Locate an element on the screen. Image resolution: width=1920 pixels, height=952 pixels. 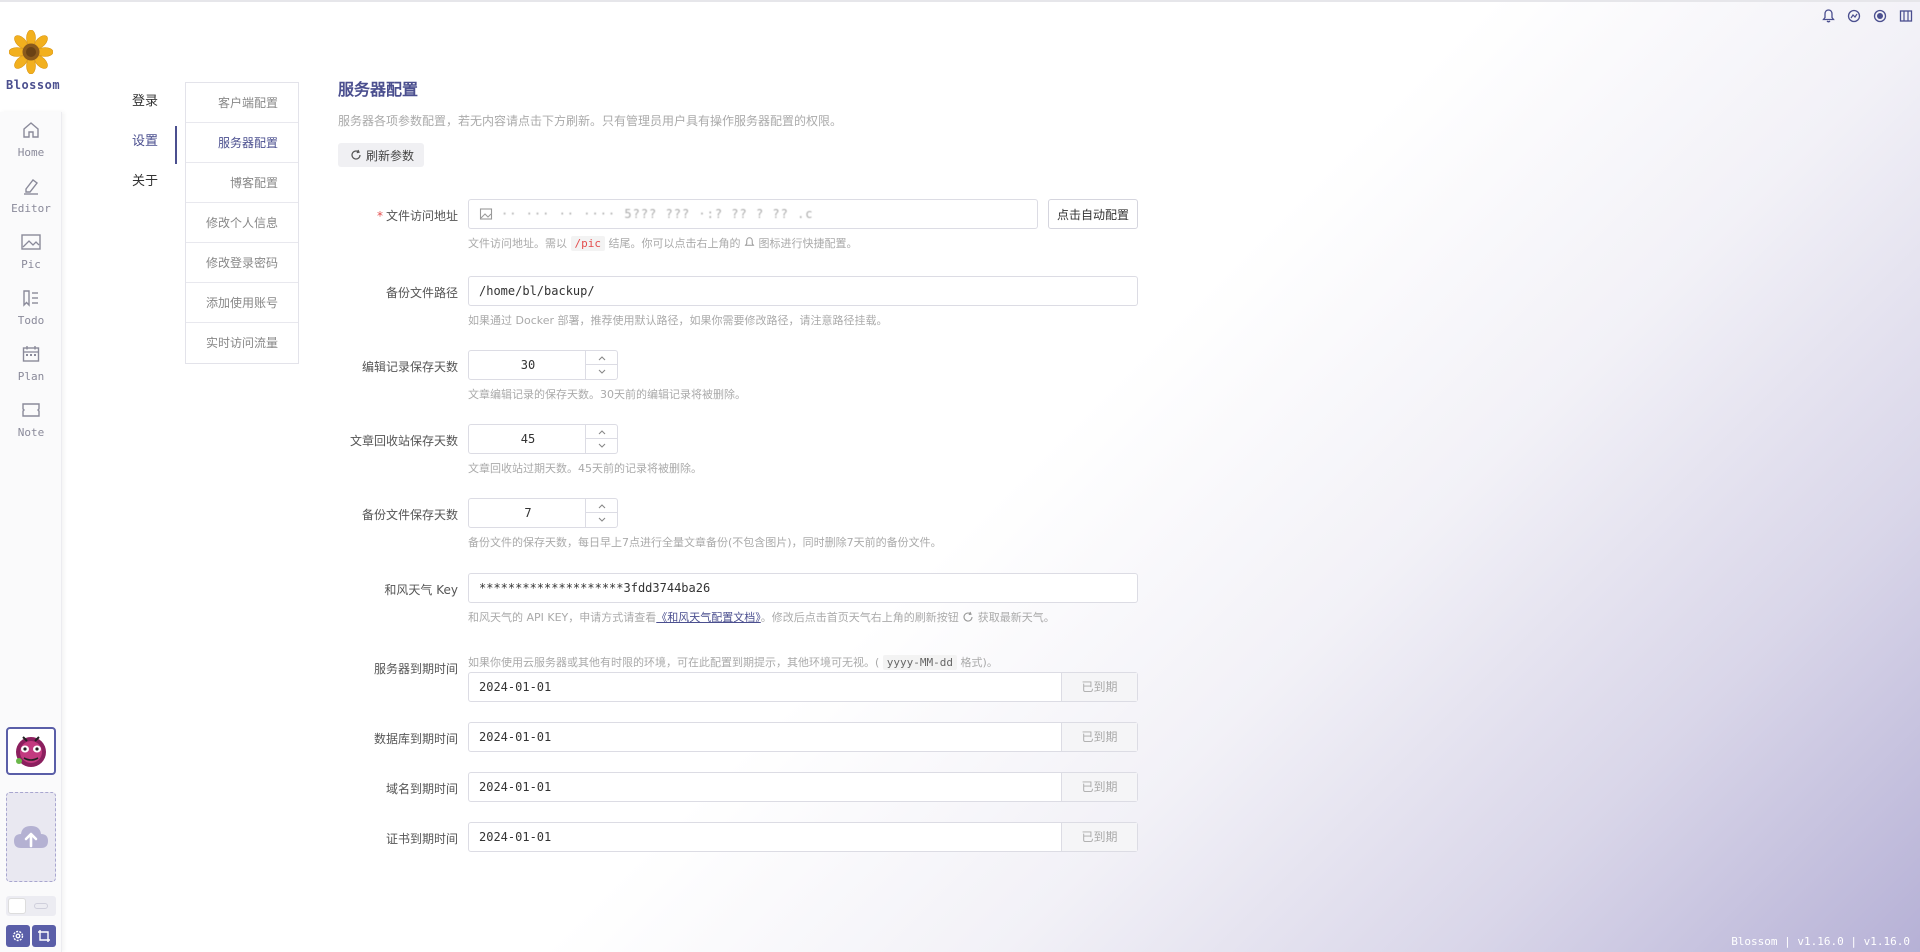
backup-days-stepper: 7 is located at coordinates (543, 513).